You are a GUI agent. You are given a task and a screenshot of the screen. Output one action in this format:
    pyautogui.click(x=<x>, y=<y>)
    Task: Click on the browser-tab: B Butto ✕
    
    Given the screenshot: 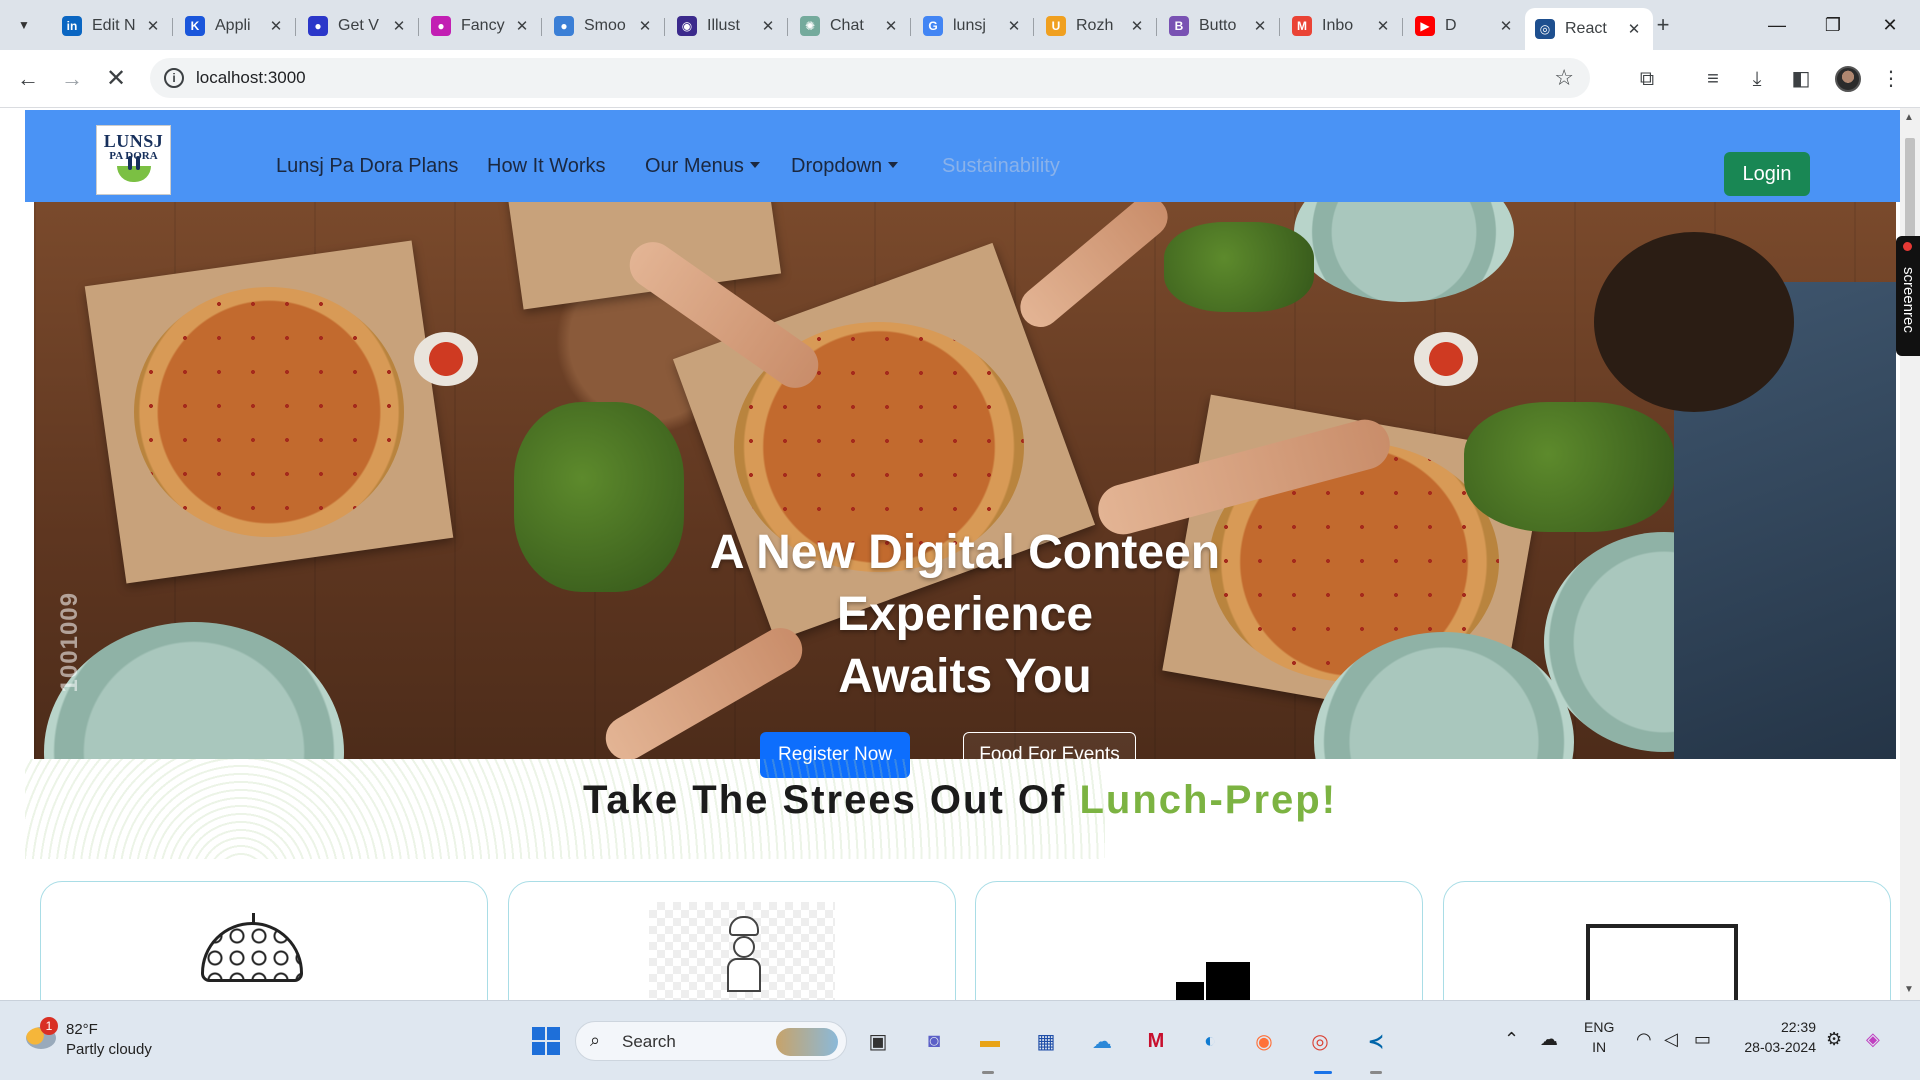 What is the action you would take?
    pyautogui.click(x=1219, y=26)
    